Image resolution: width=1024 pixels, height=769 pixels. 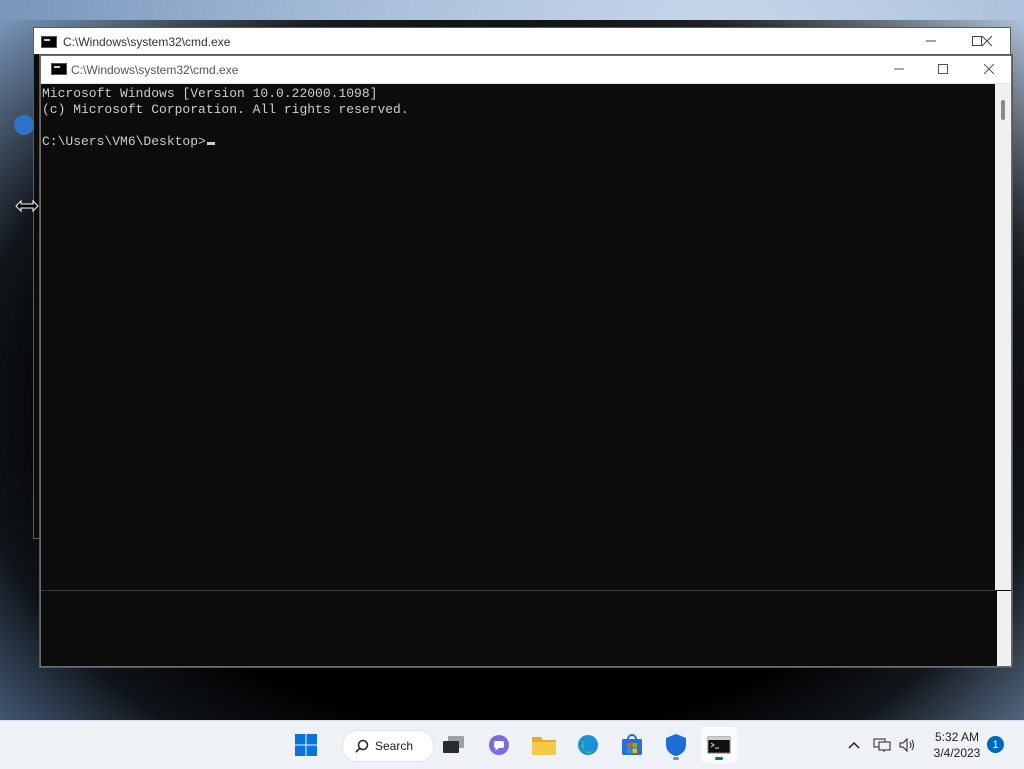 What do you see at coordinates (362, 746) in the screenshot?
I see `search-icon` at bounding box center [362, 746].